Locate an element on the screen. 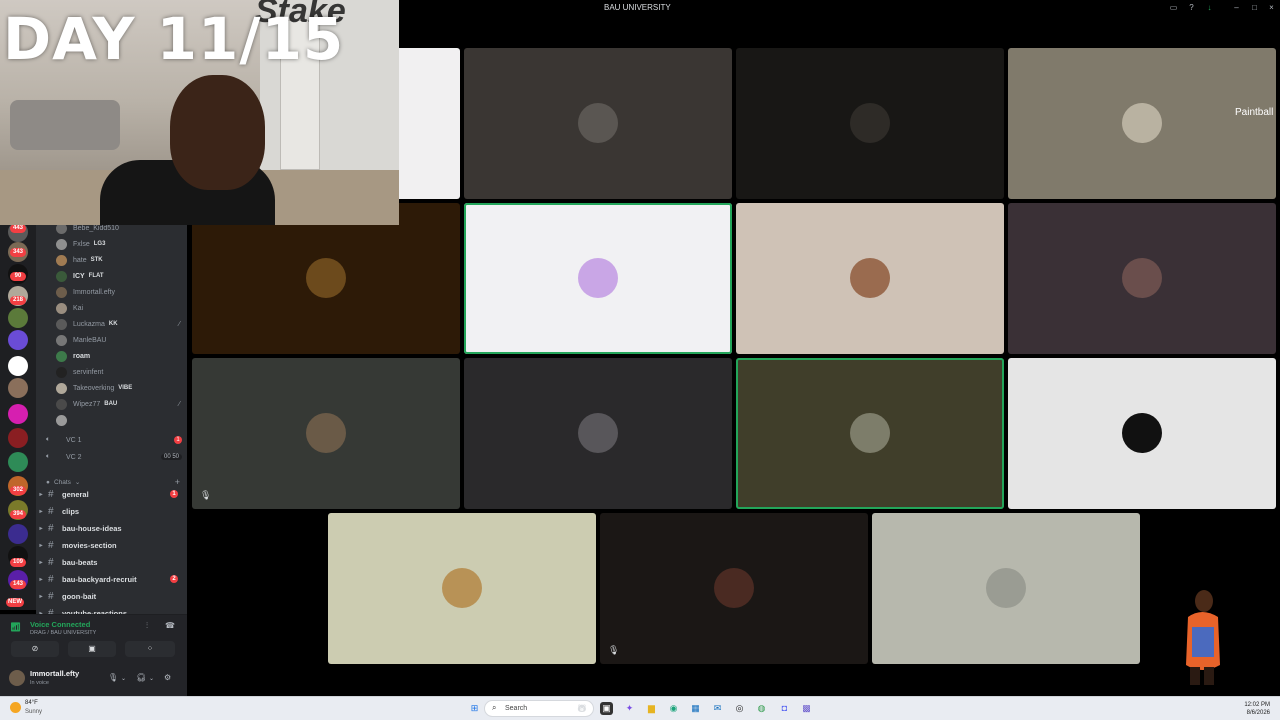 This screenshot has height=720, width=1280. help-icon: ? is located at coordinates (1191, 7).